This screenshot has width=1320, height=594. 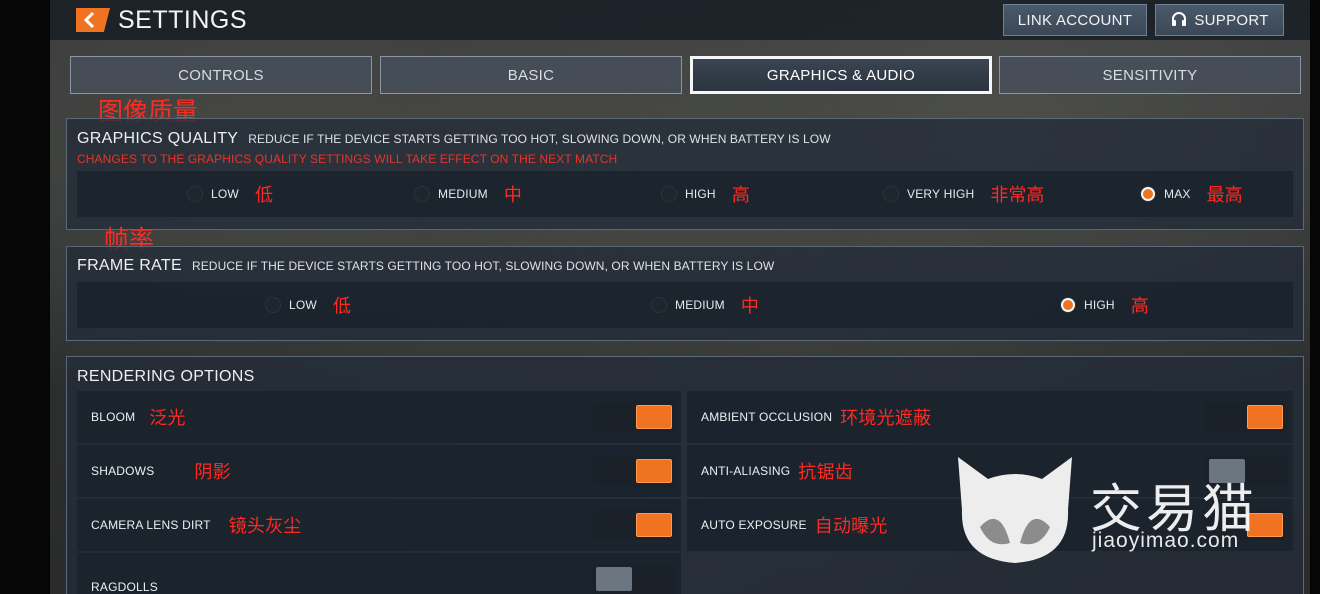 What do you see at coordinates (89, 20) in the screenshot?
I see `chevron-left-icon` at bounding box center [89, 20].